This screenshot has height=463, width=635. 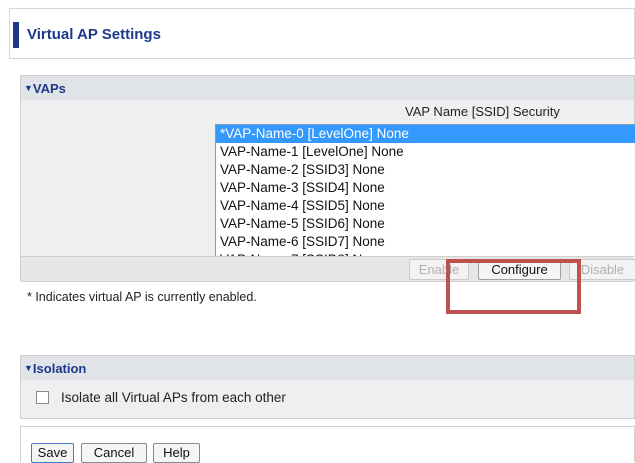 I want to click on vap-button-row: Enable Configure Disable, so click(x=328, y=269).